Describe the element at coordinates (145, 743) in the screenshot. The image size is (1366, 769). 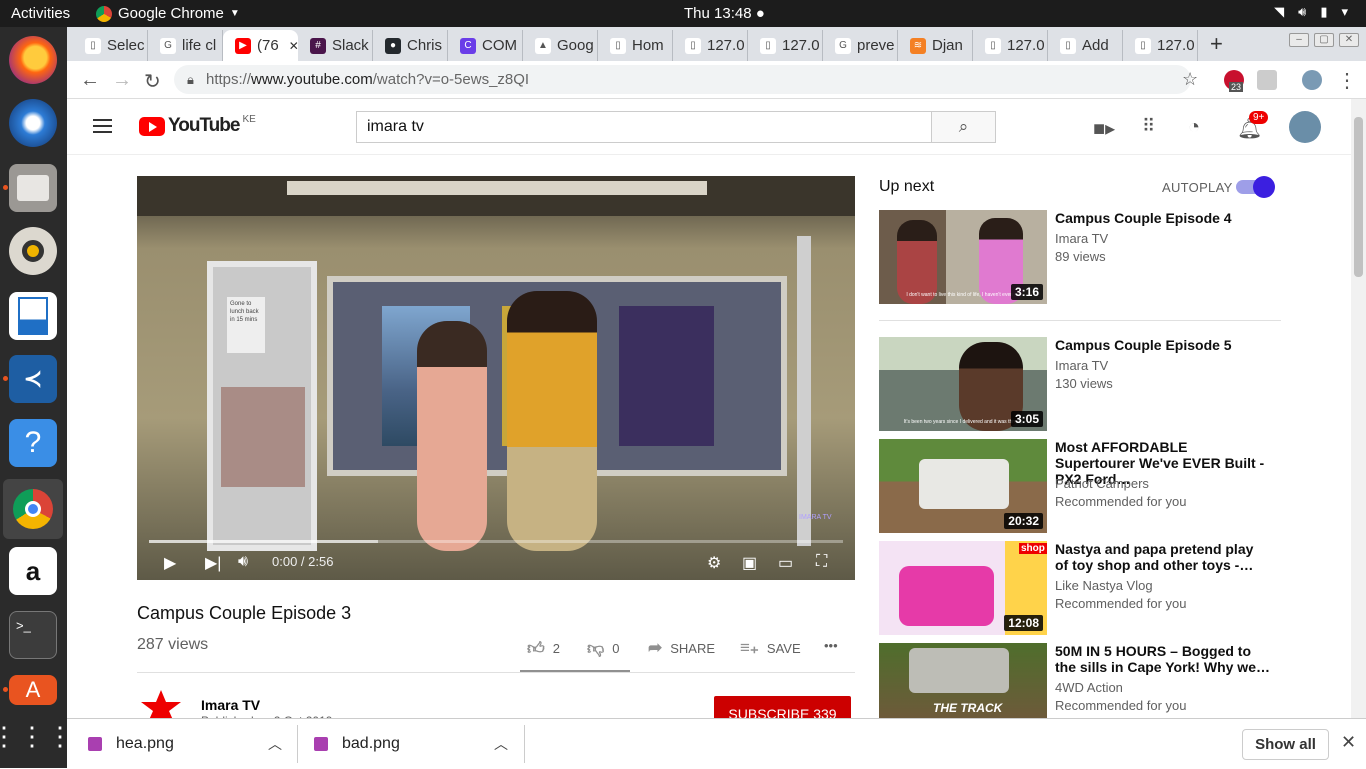
I see `download-filename: hea.png` at that location.